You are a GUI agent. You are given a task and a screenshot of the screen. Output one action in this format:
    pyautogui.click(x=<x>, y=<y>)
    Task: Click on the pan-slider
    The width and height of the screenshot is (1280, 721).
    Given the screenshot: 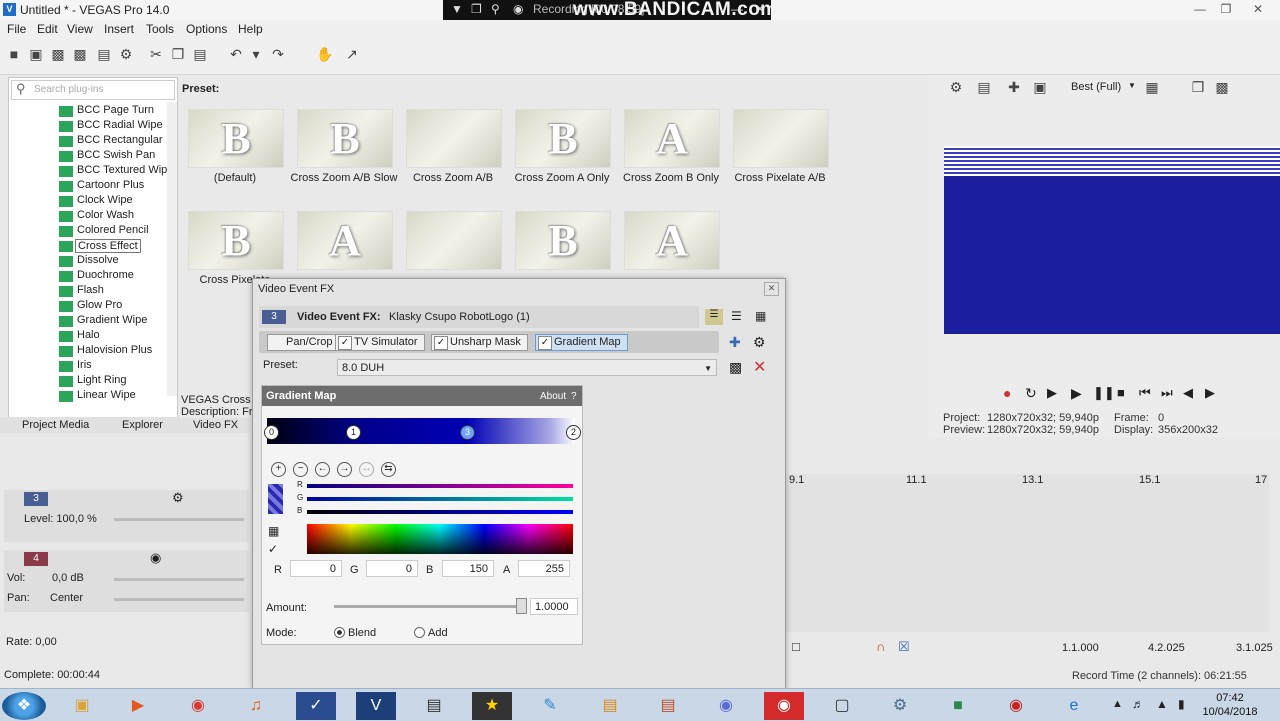 What is the action you would take?
    pyautogui.click(x=179, y=599)
    